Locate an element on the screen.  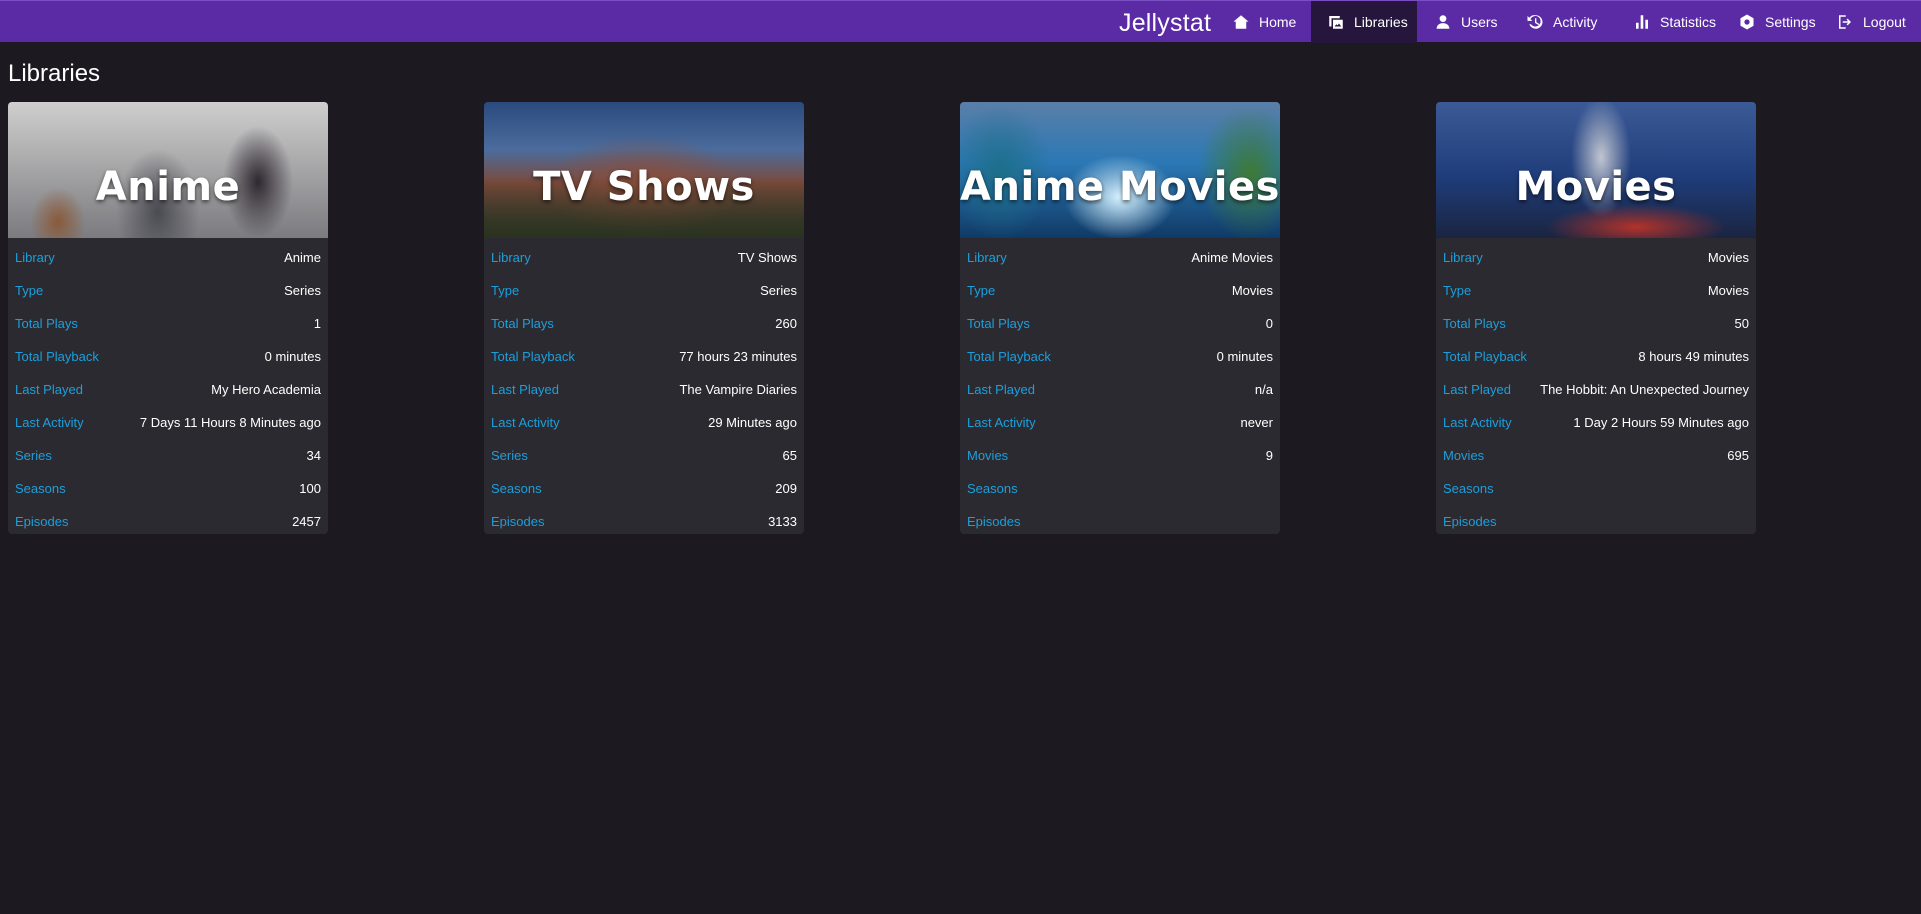
stat-value: n/a is located at coordinates (1263, 389).